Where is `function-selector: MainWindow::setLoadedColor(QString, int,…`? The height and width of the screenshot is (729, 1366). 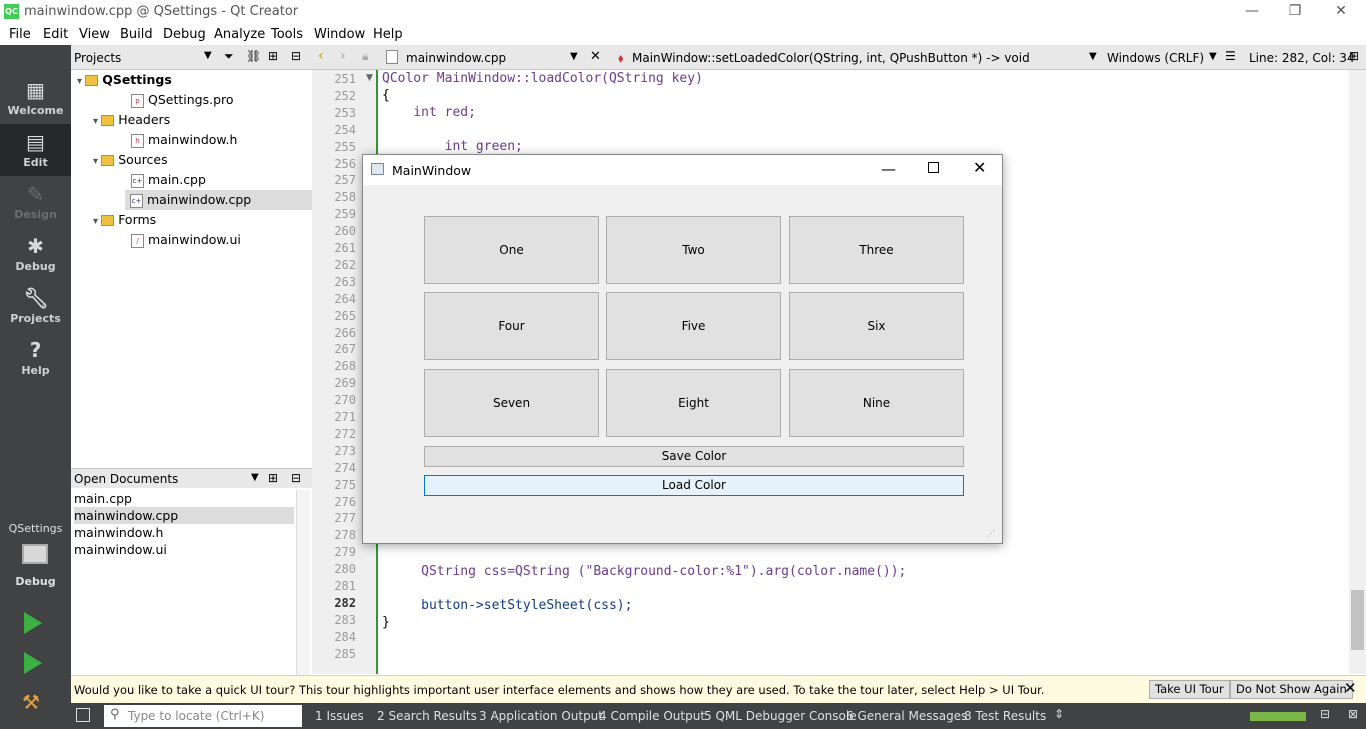
function-selector: MainWindow::setLoadedColor(QString, int,… is located at coordinates (831, 58).